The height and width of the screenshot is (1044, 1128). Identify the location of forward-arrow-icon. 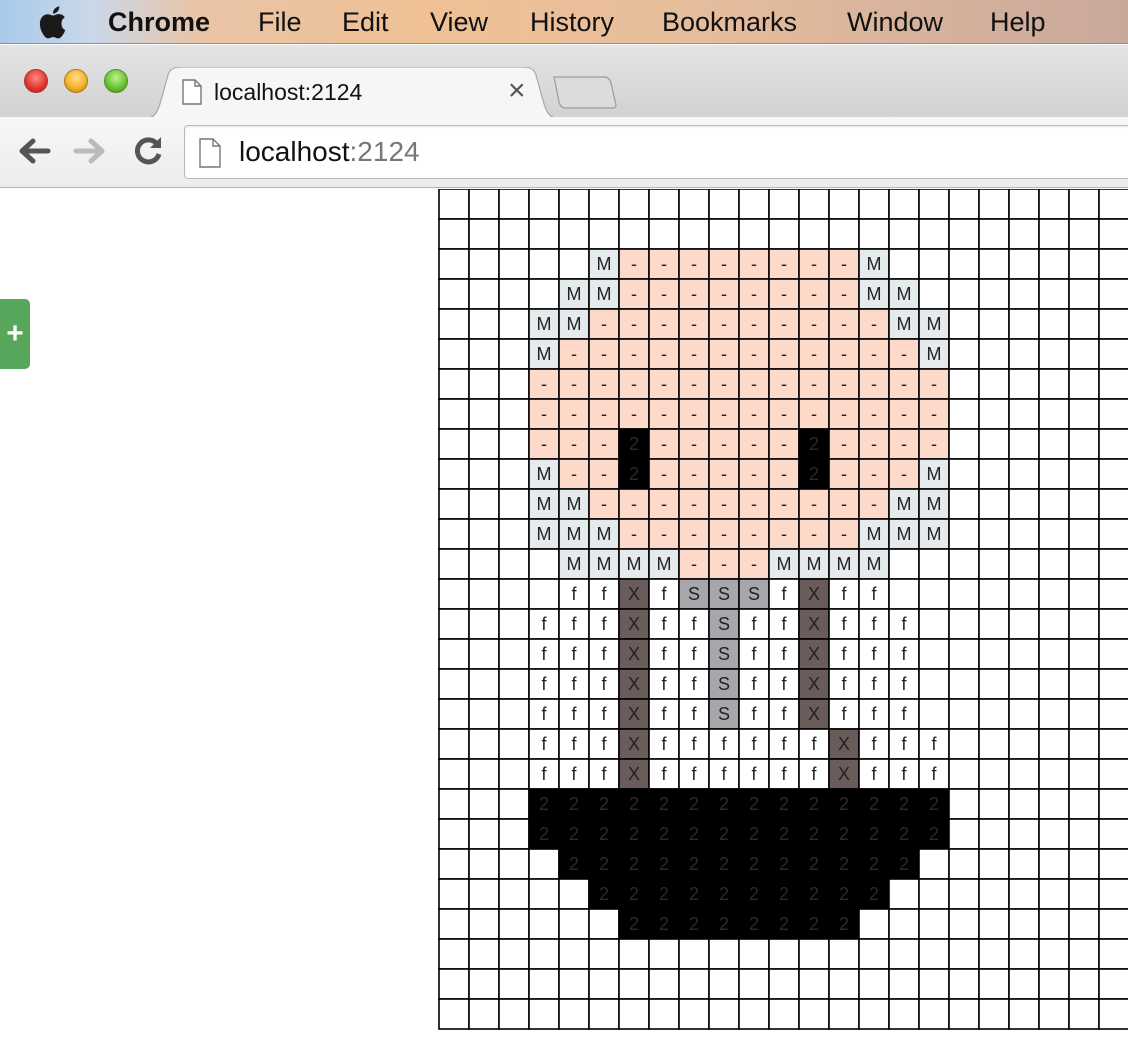
(90, 151).